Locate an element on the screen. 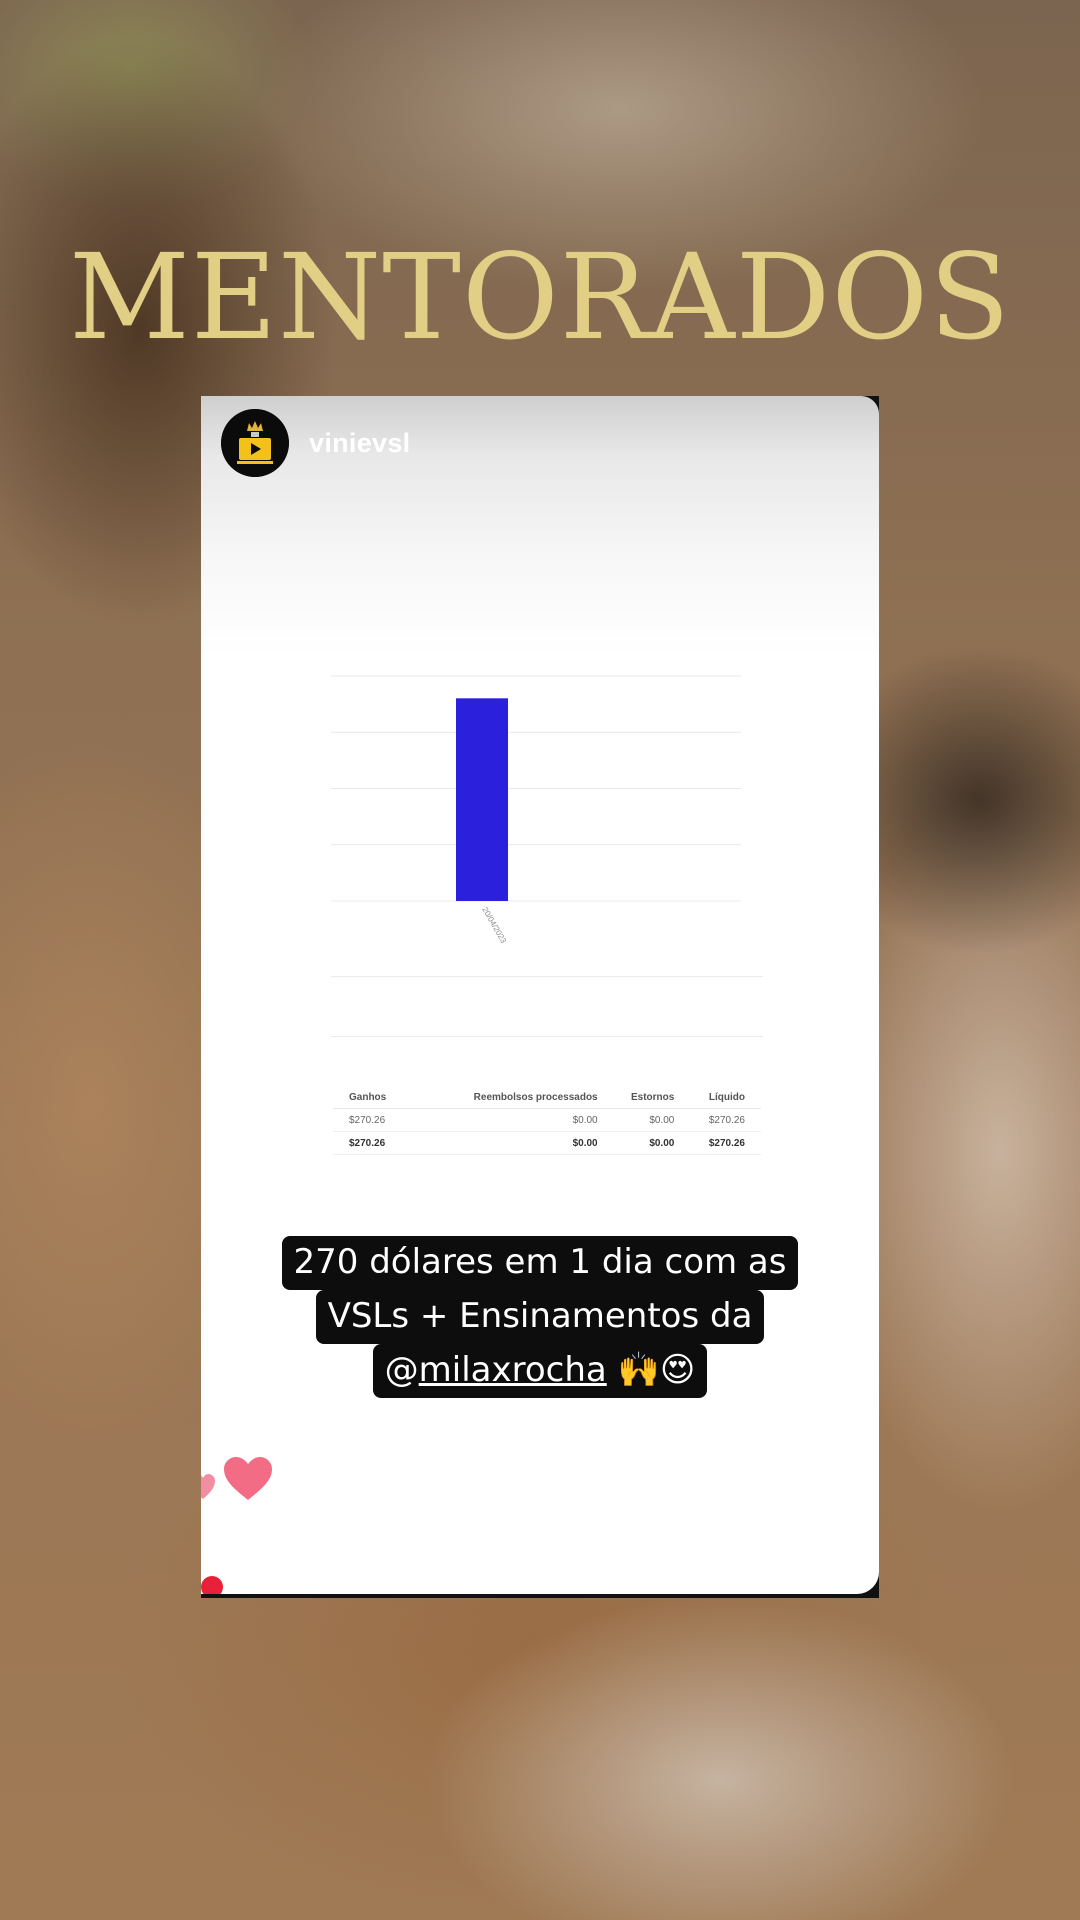 This screenshot has width=1080, height=1920. mention-prefix: @ is located at coordinates (401, 1370).